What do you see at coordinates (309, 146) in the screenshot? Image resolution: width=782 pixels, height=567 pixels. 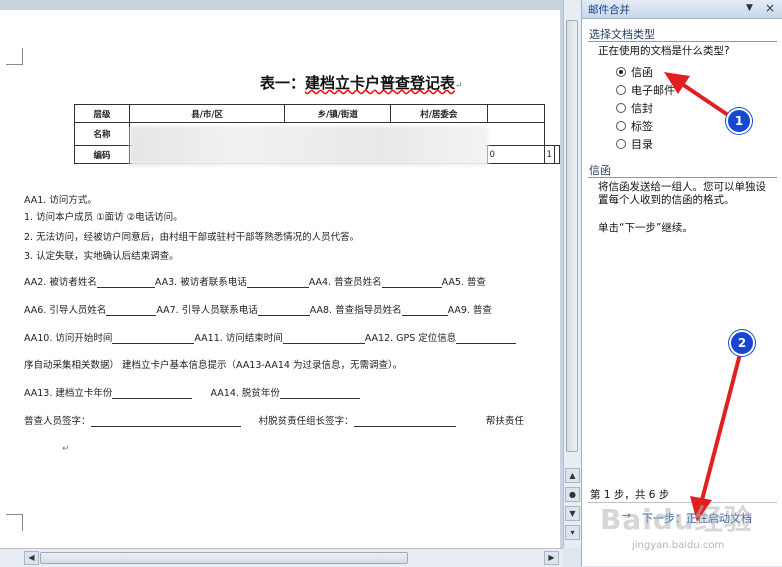 I see `redacted-region` at bounding box center [309, 146].